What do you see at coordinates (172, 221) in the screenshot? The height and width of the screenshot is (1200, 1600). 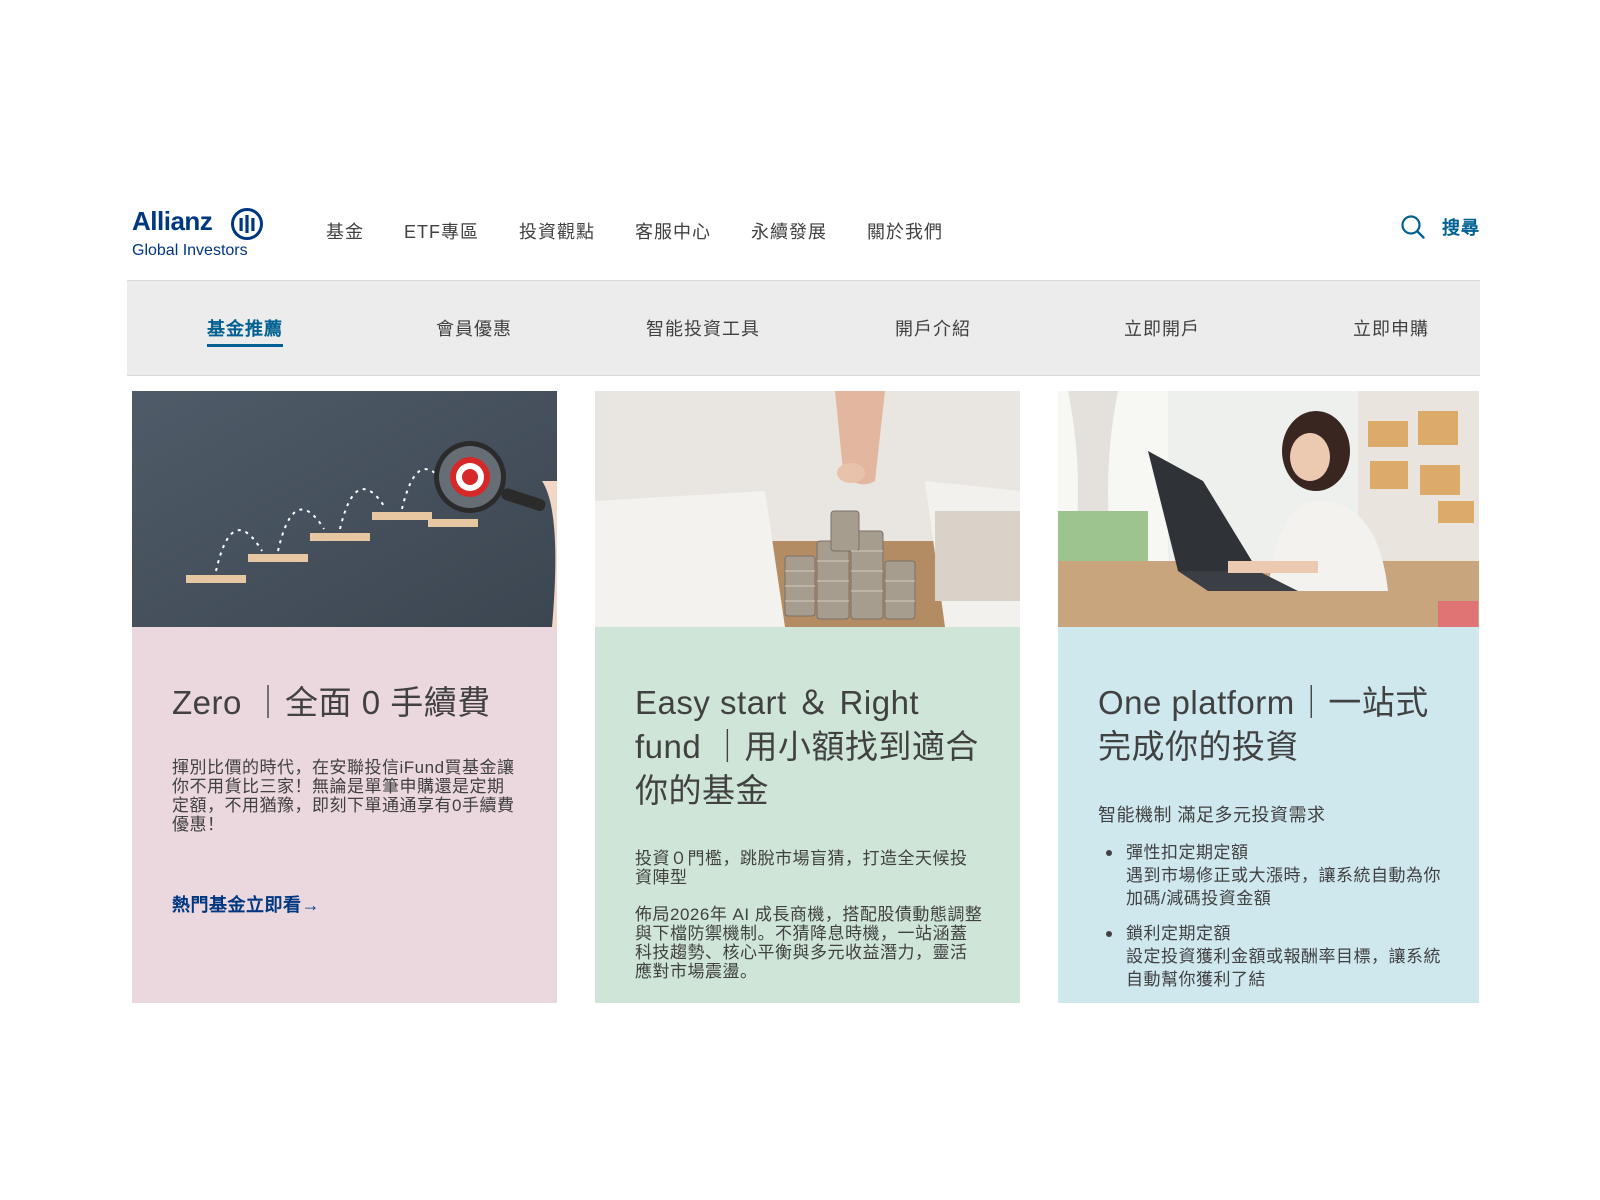 I see `logo-wordmark: Allianz` at bounding box center [172, 221].